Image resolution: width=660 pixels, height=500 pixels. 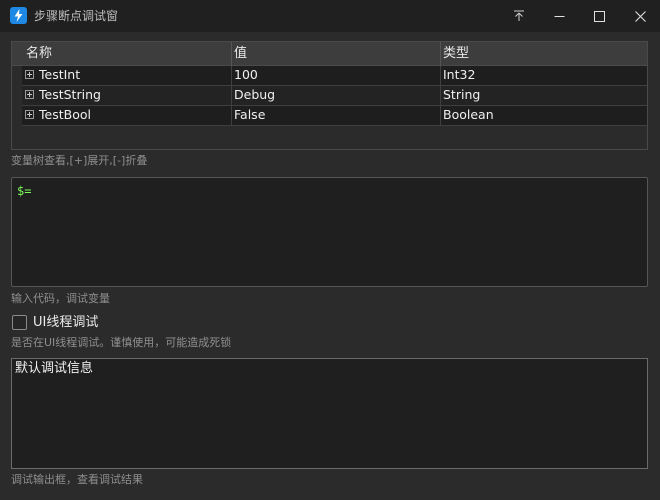 I want to click on row-name: TestBool, so click(x=65, y=114).